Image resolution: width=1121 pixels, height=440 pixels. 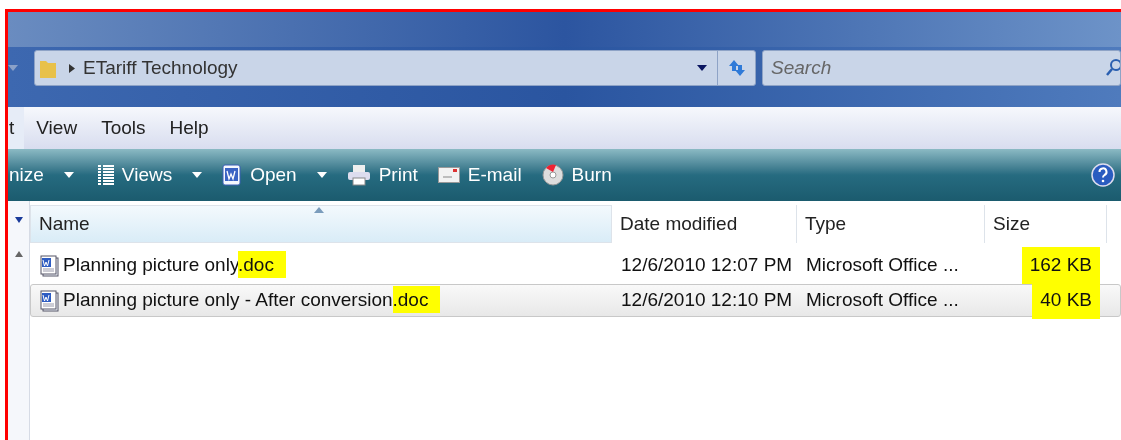 I want to click on menu-item: Help, so click(x=189, y=128).